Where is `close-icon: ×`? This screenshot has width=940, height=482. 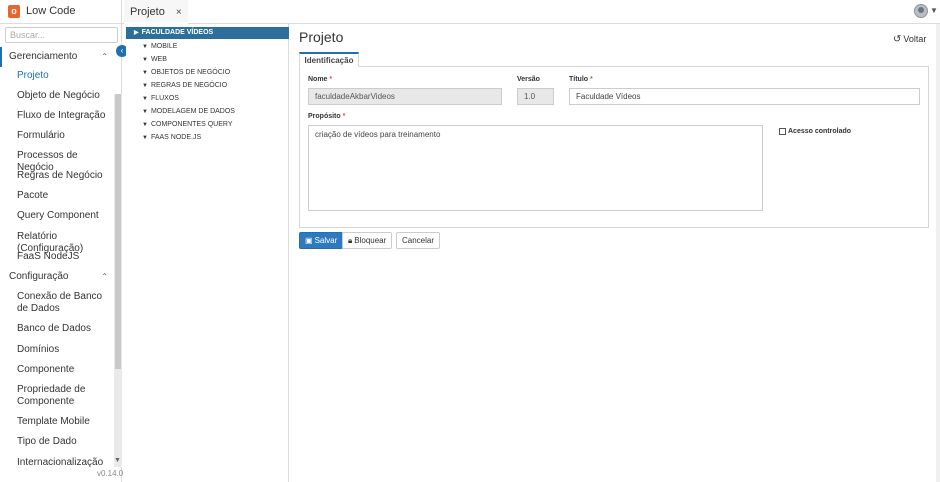
close-icon: × is located at coordinates (179, 12).